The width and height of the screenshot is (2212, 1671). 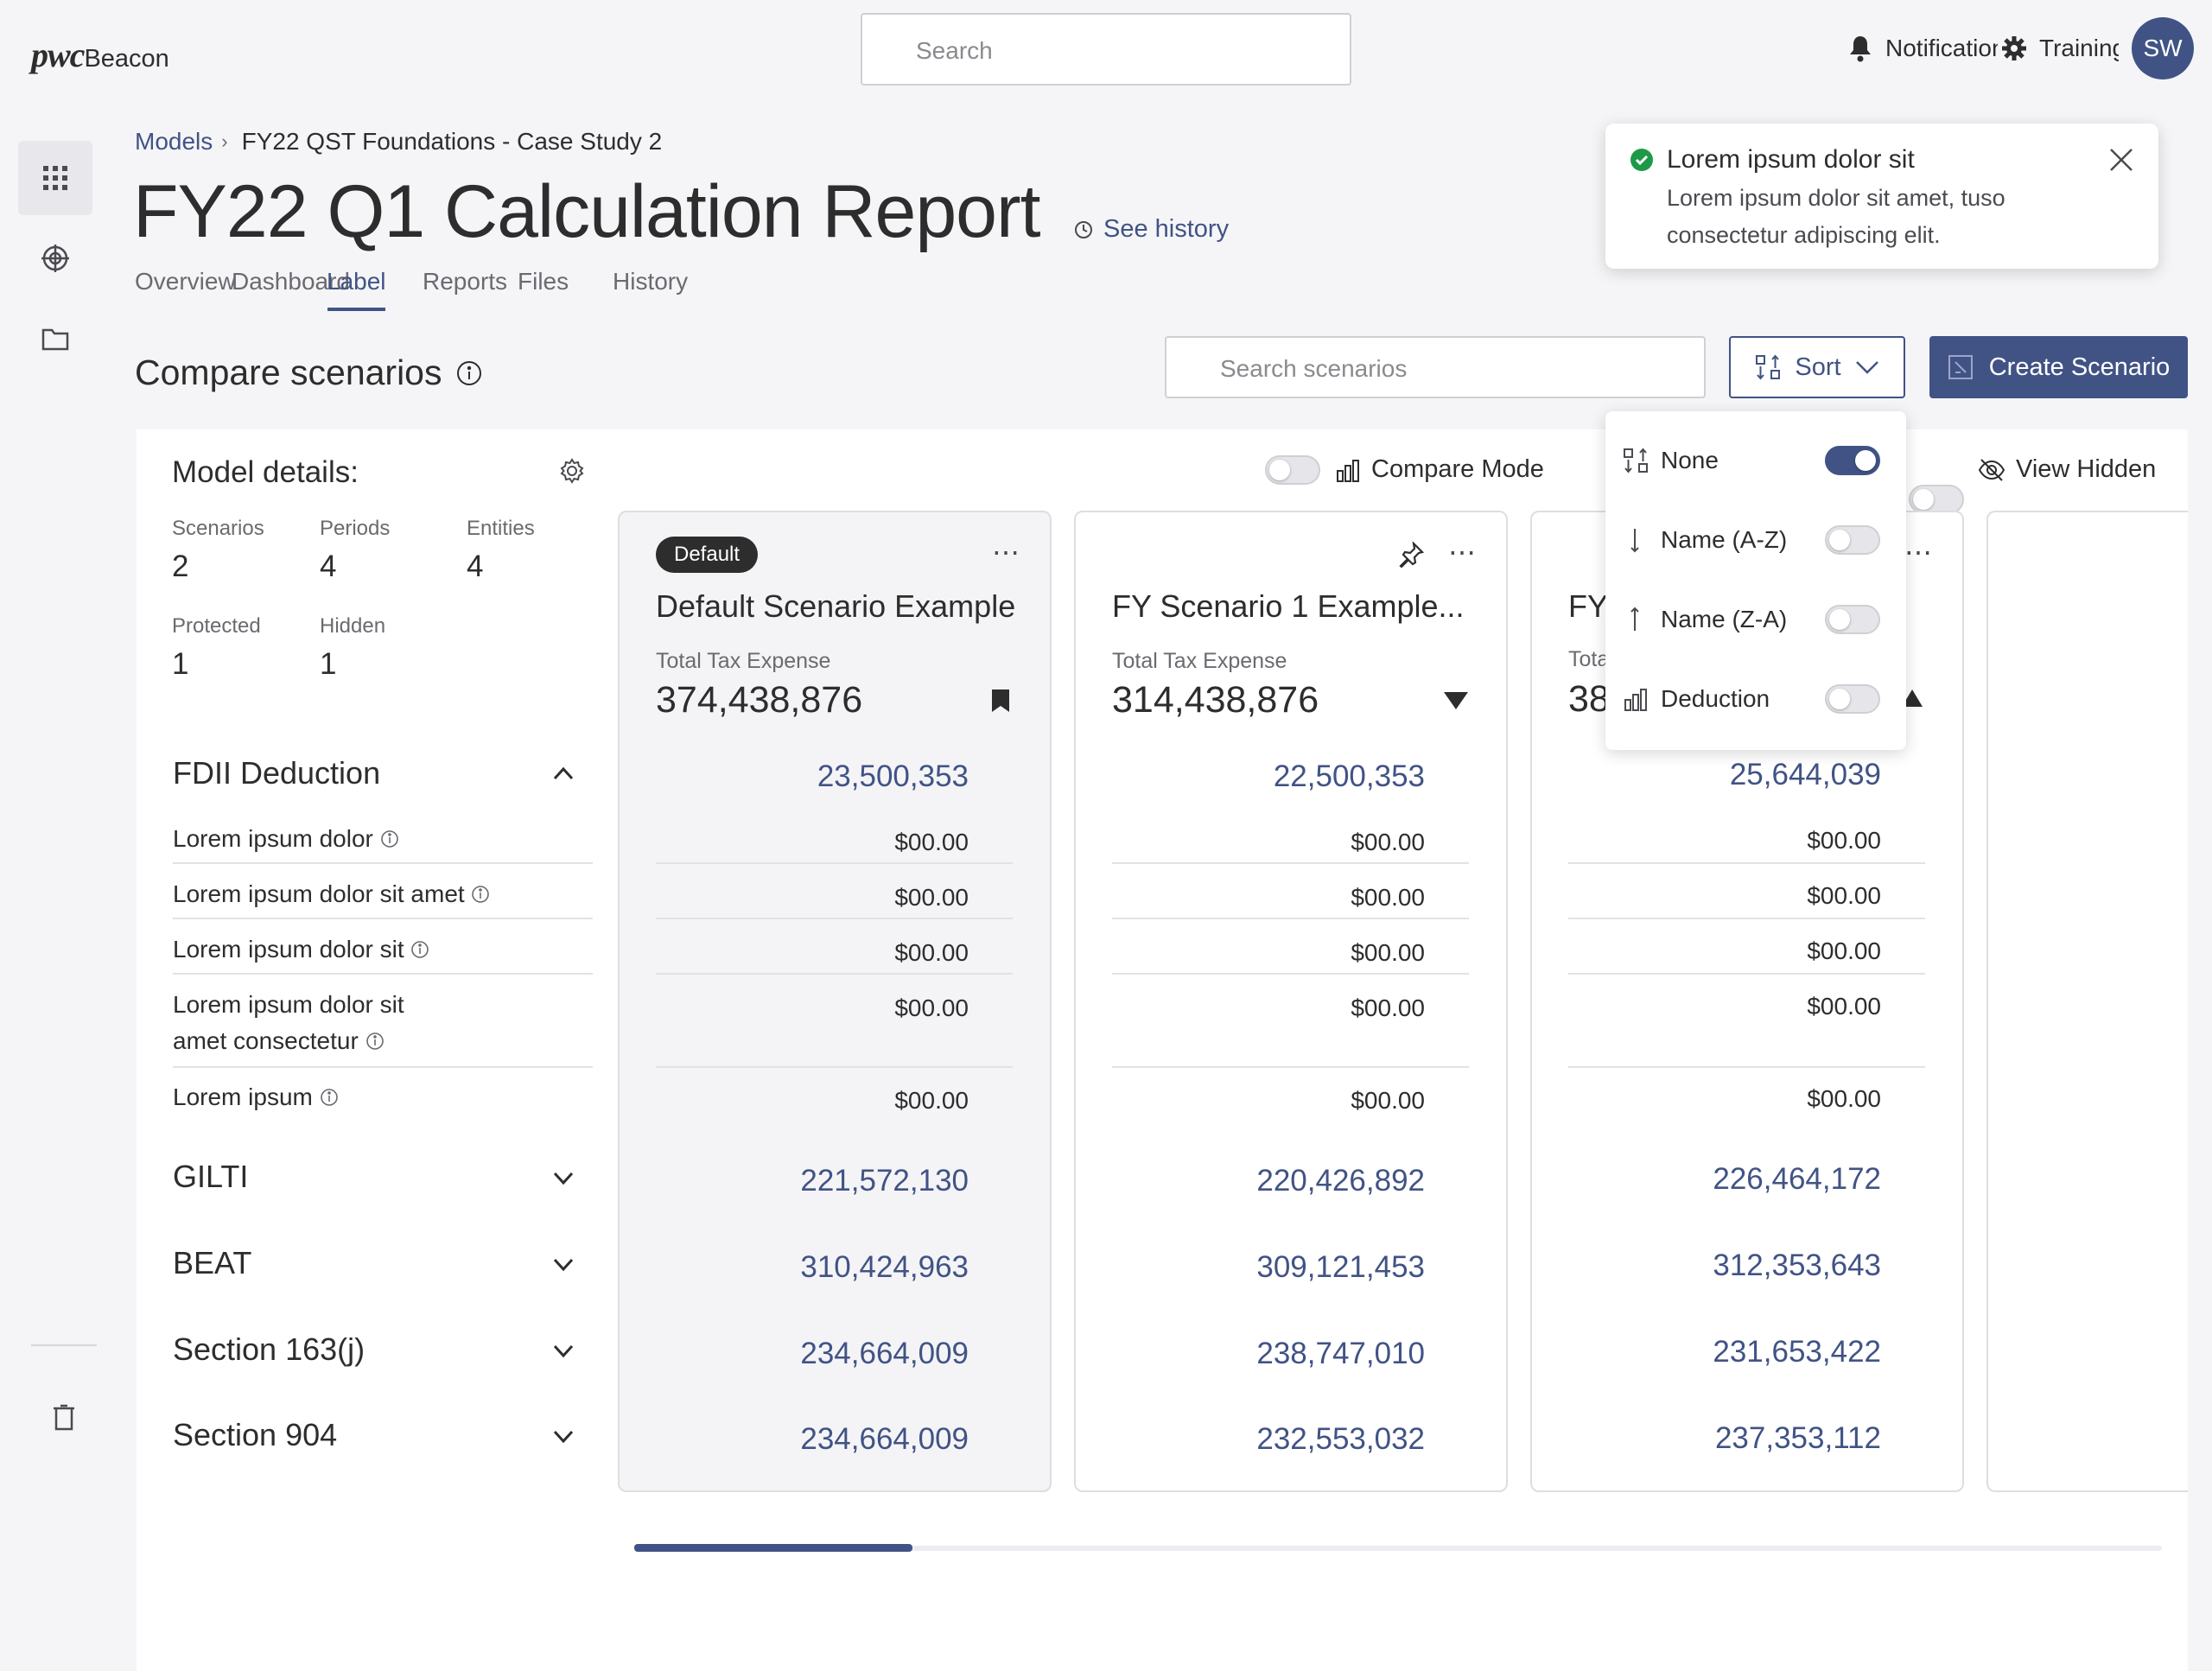 I want to click on scenario-card-title: FY, so click(x=1588, y=606).